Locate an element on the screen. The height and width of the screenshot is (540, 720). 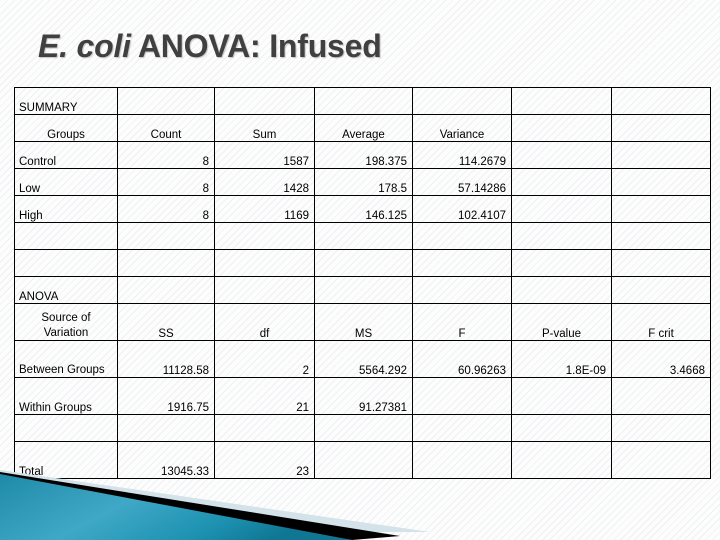
summary-row-1-variance: 57.14286 is located at coordinates (462, 182).